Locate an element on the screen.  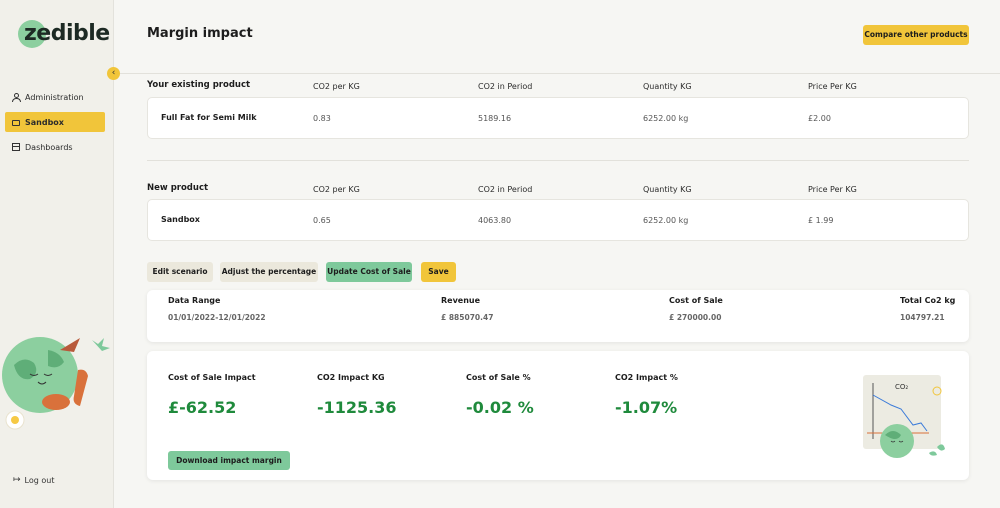
revenue-value: £ 885070.47 is located at coordinates (467, 317).